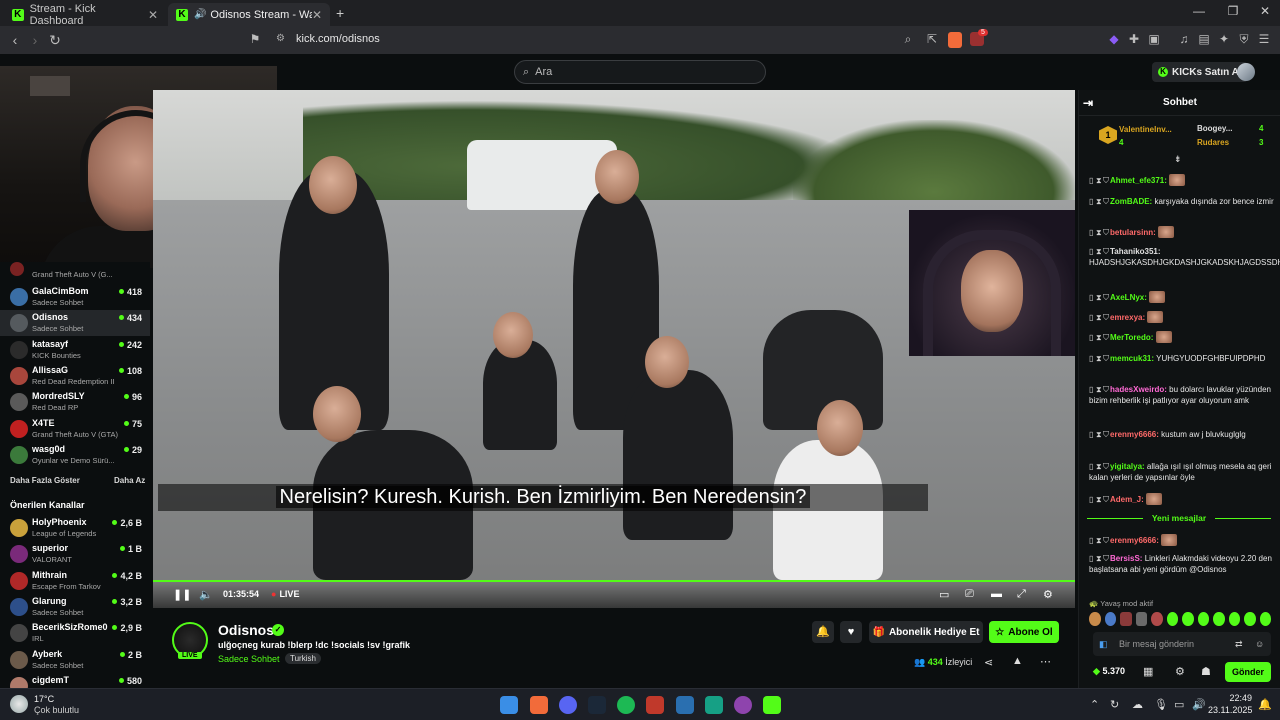  What do you see at coordinates (1148, 671) in the screenshot?
I see `chat-rules-icon: ▦` at bounding box center [1148, 671].